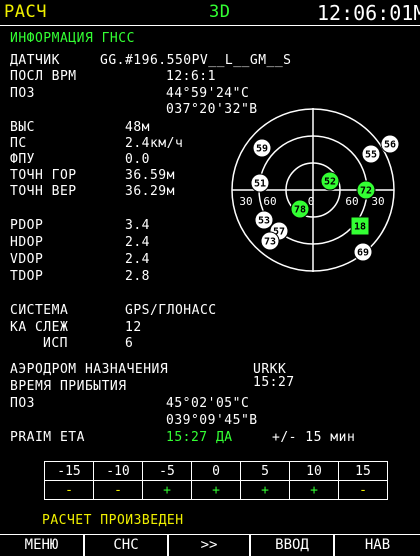  Describe the element at coordinates (366, 191) in the screenshot. I see `satellite-id: 72` at that location.